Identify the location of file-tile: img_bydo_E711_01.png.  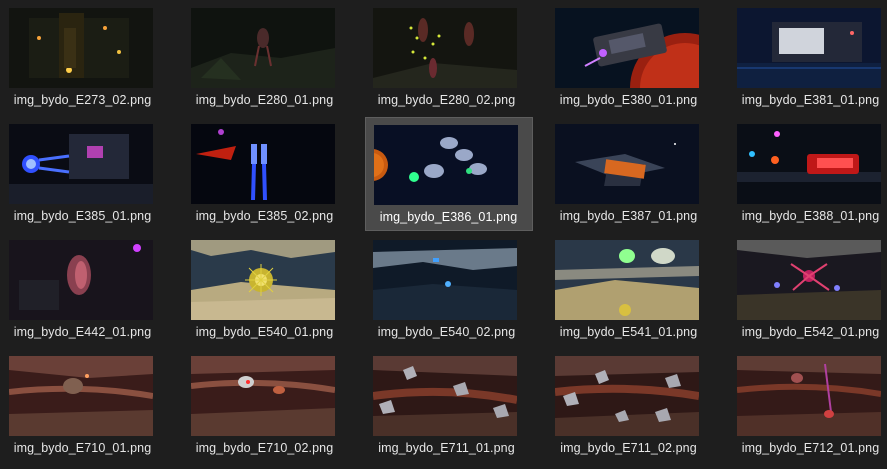
(448, 405).